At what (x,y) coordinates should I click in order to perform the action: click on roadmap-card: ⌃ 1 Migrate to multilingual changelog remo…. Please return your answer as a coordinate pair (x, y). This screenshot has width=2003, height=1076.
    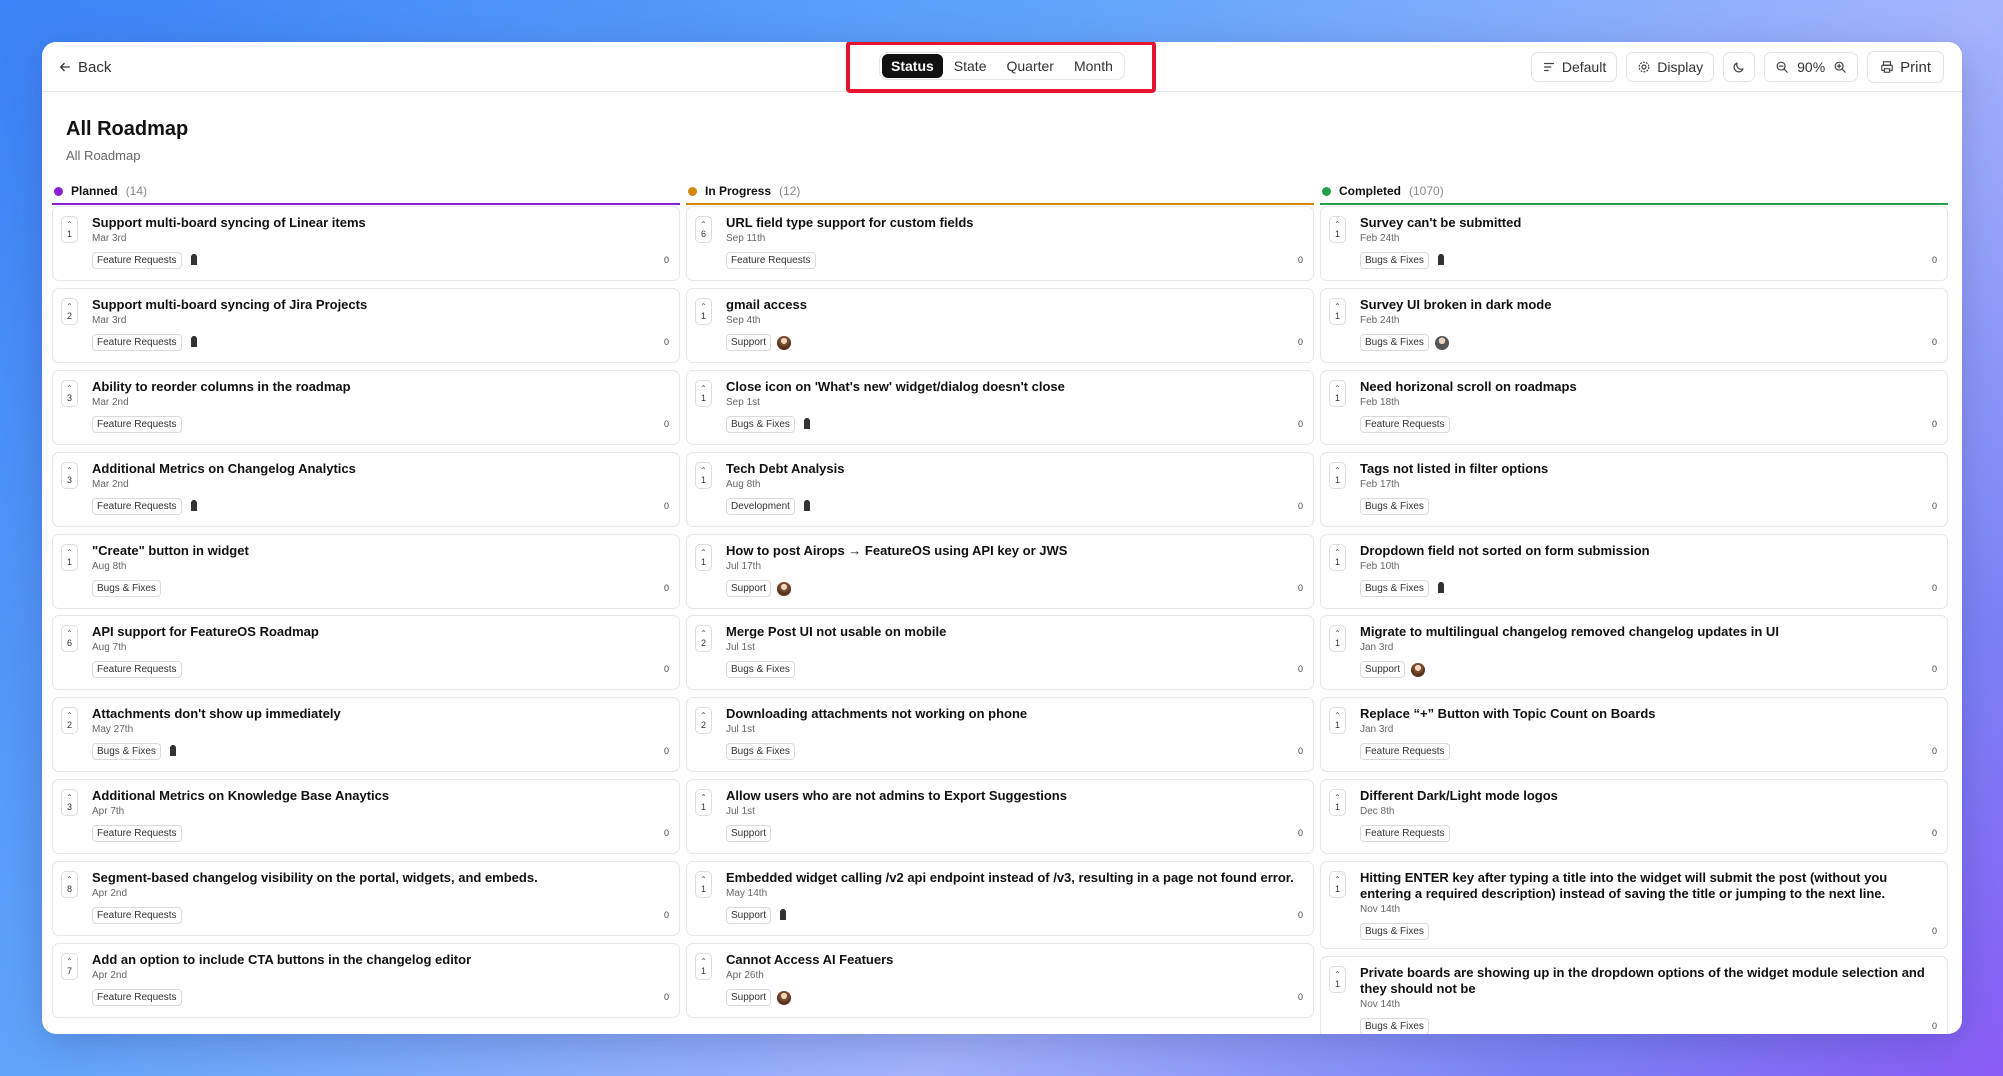
    Looking at the image, I should click on (1634, 652).